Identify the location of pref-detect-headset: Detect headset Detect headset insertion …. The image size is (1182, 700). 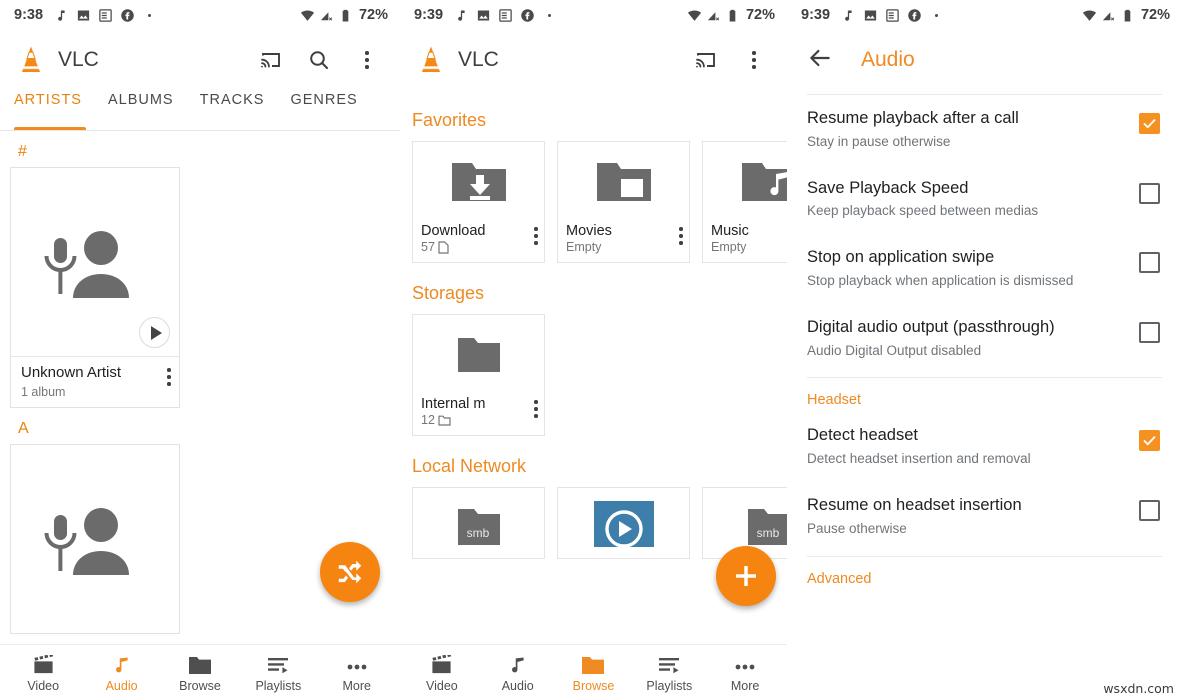
(984, 447).